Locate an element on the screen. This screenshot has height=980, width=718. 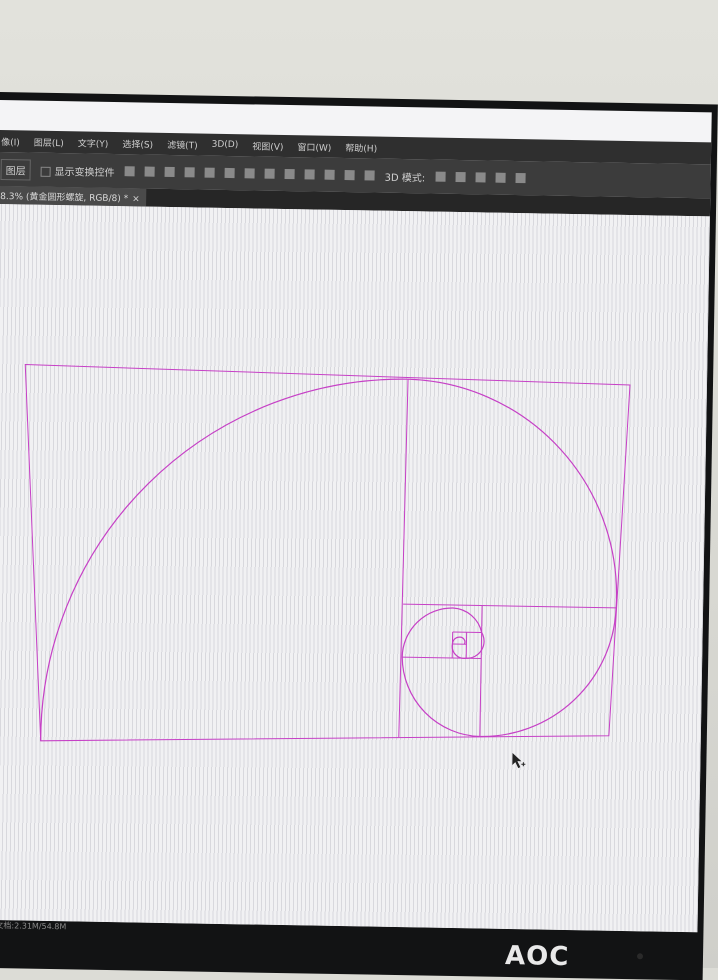
3d-scale-icon is located at coordinates (520, 178).